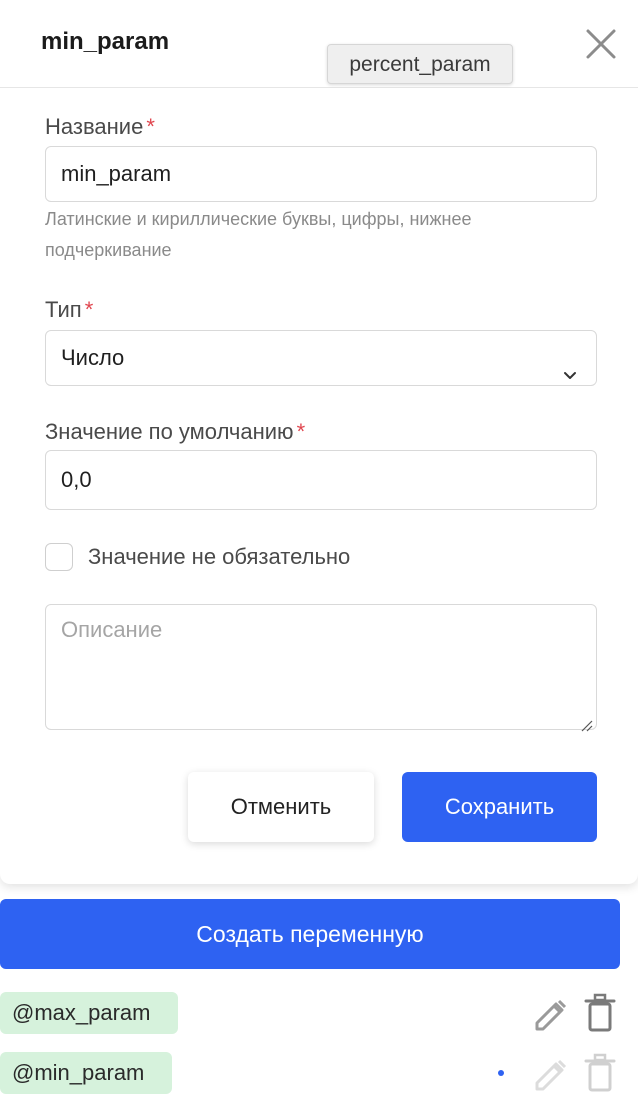  I want to click on type-label: Тип *, so click(69, 310).